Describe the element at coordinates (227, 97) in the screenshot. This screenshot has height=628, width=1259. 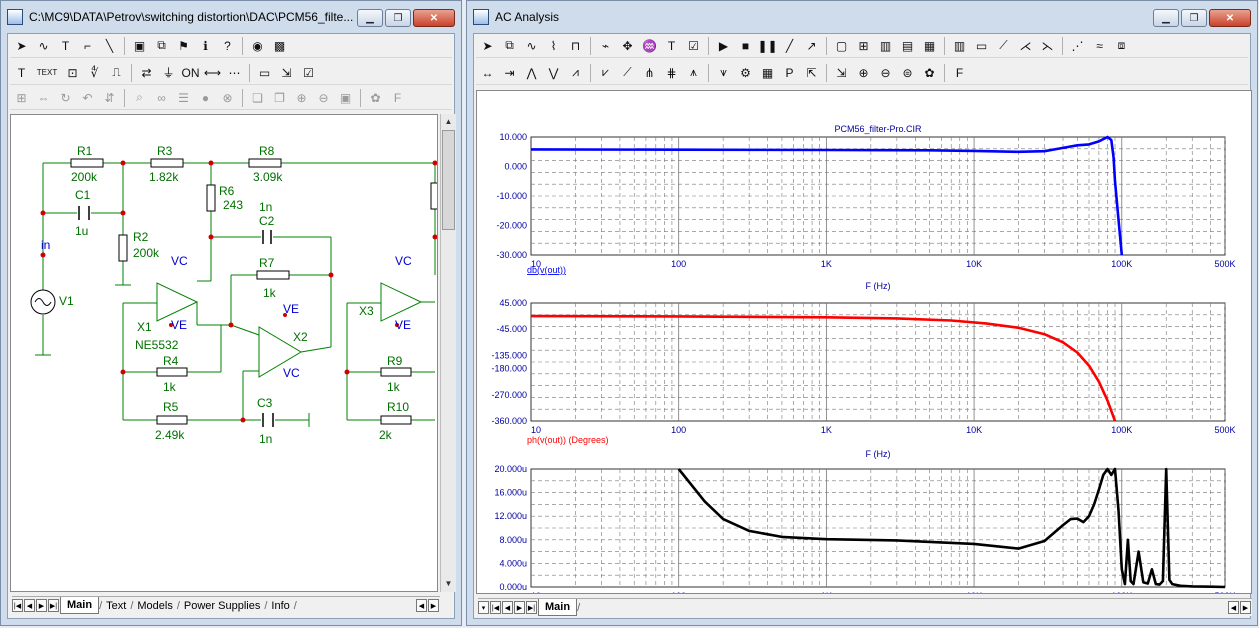
I see `cancel-icon: ⊗` at that location.